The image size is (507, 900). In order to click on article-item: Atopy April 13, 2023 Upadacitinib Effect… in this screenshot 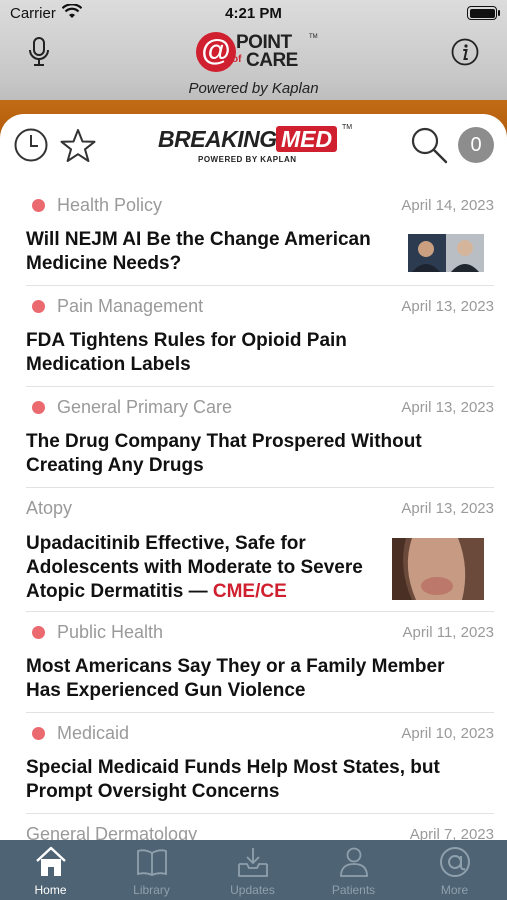, I will do `click(260, 550)`.